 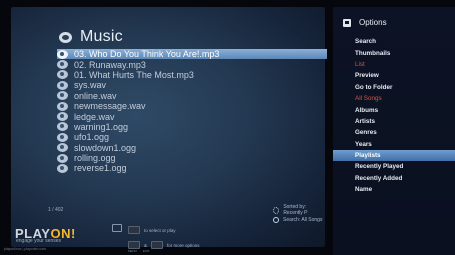 I want to click on file-name: 03. Who Do You Think You Are!.mp3, so click(x=147, y=54).